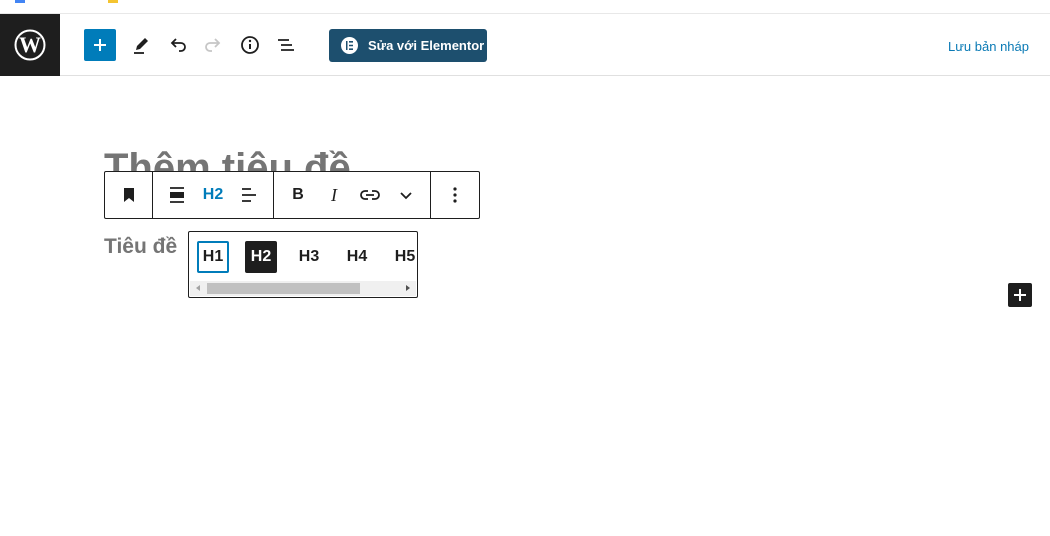 The image size is (1050, 536). I want to click on bookmarks-bar, so click(525, 7).